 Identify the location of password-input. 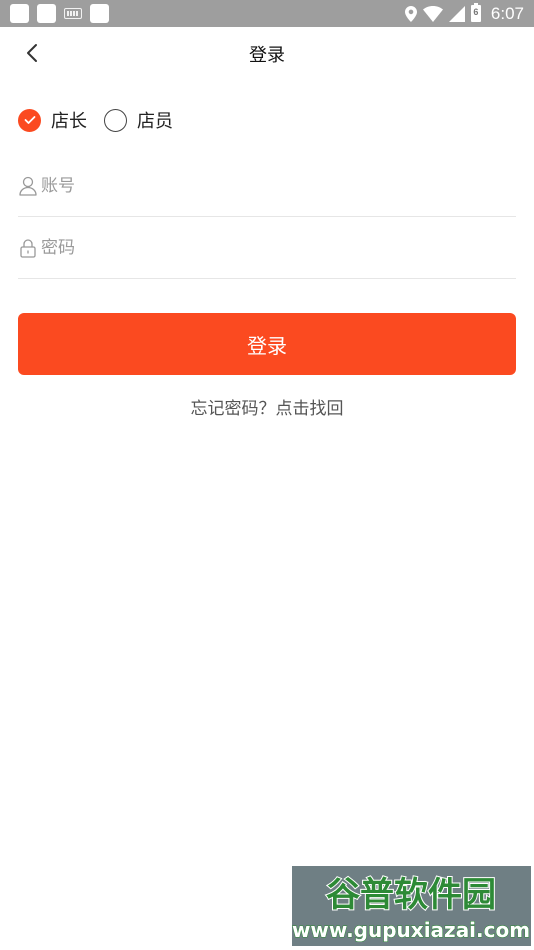
(271, 247).